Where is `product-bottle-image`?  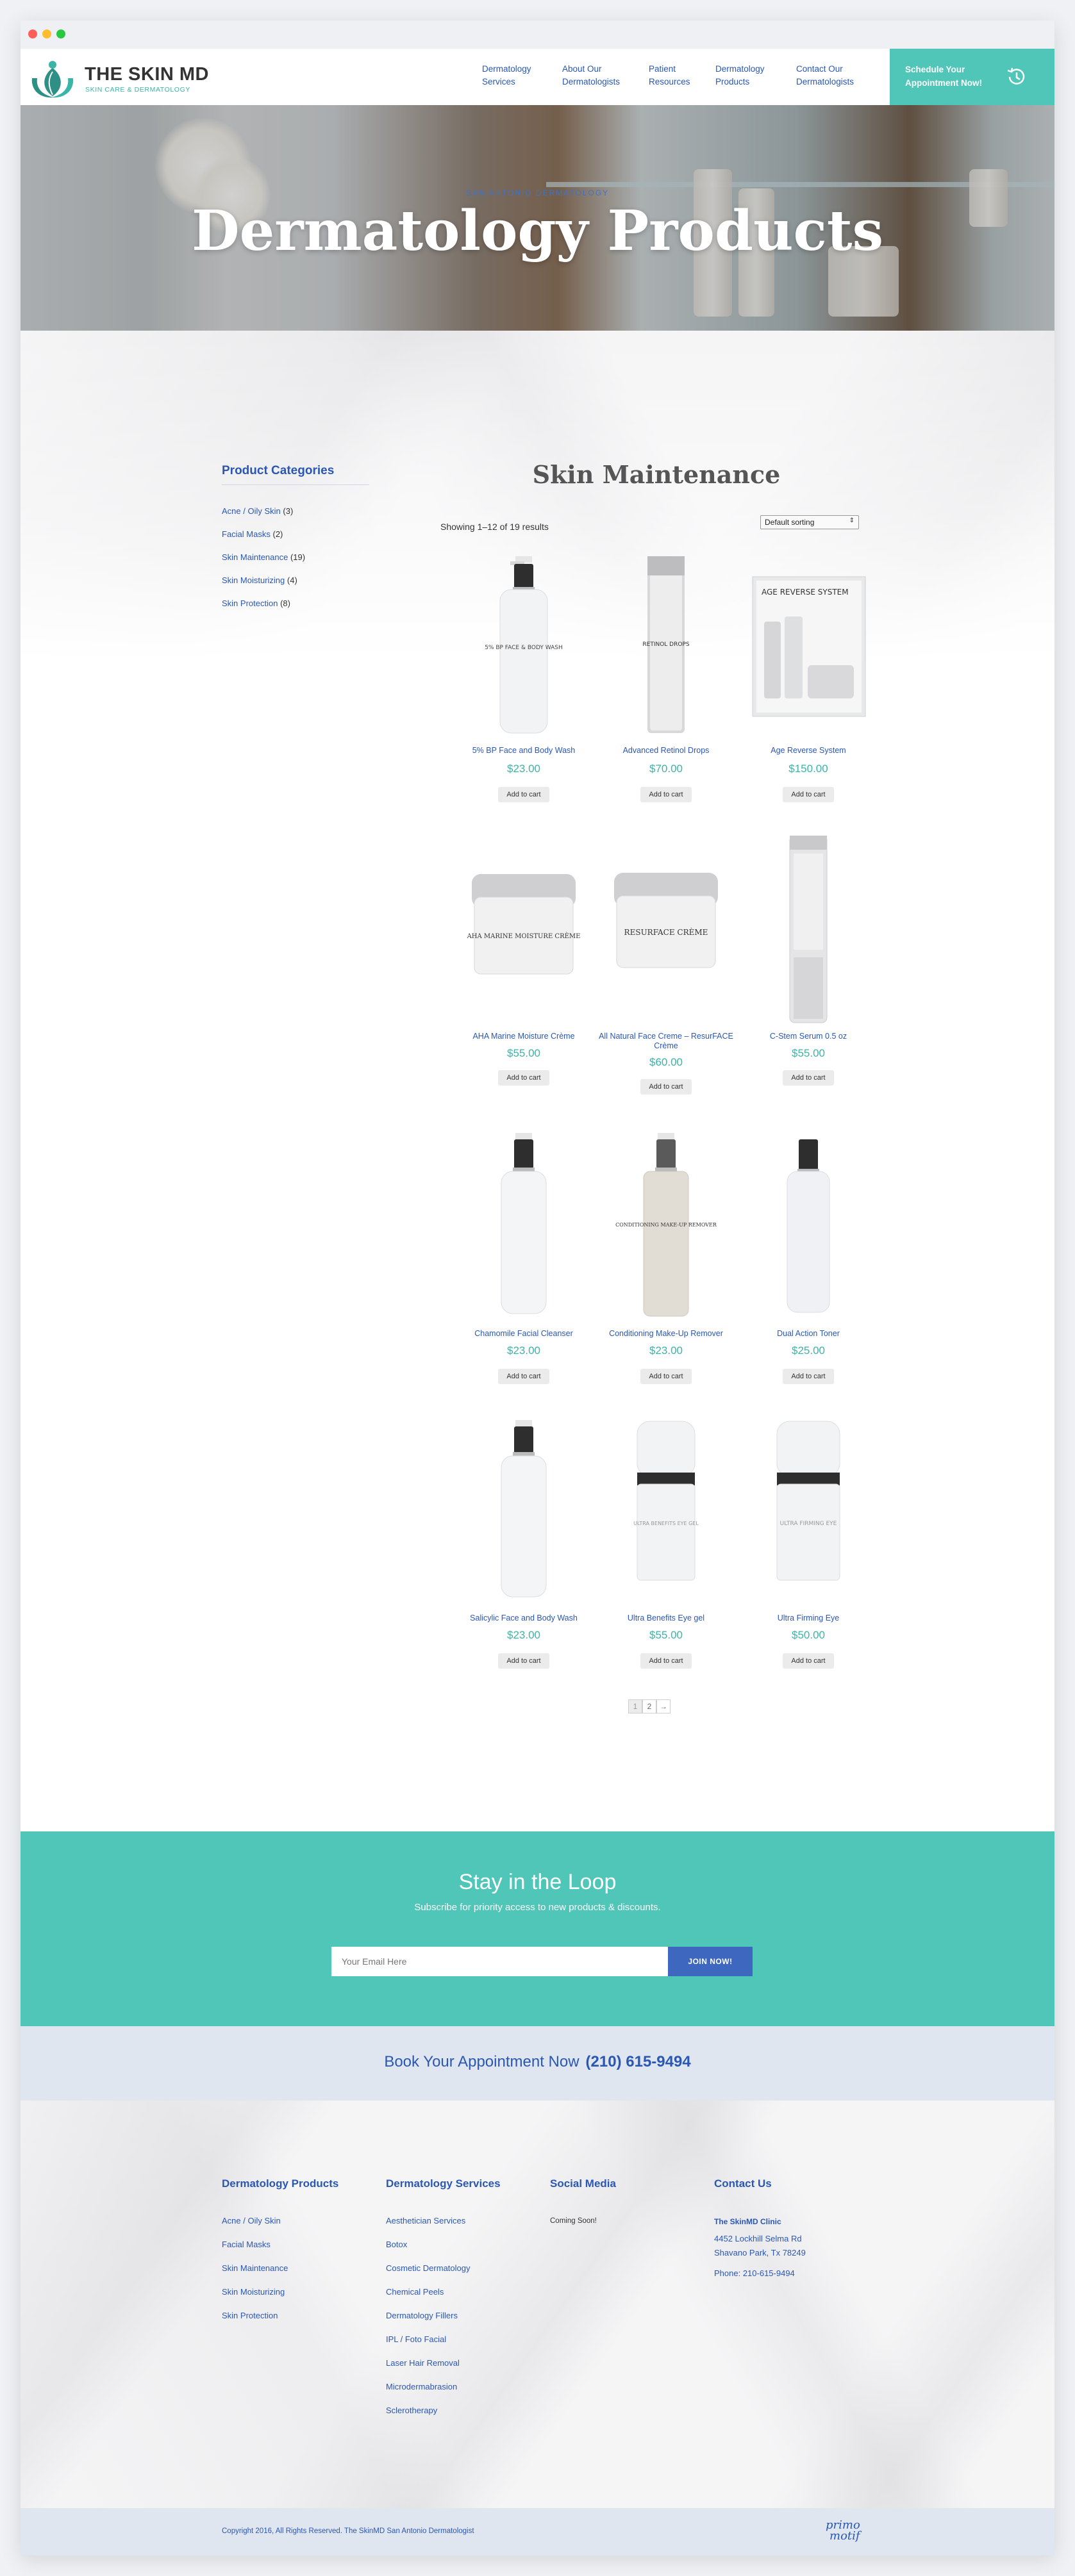
product-bottle-image is located at coordinates (808, 1226).